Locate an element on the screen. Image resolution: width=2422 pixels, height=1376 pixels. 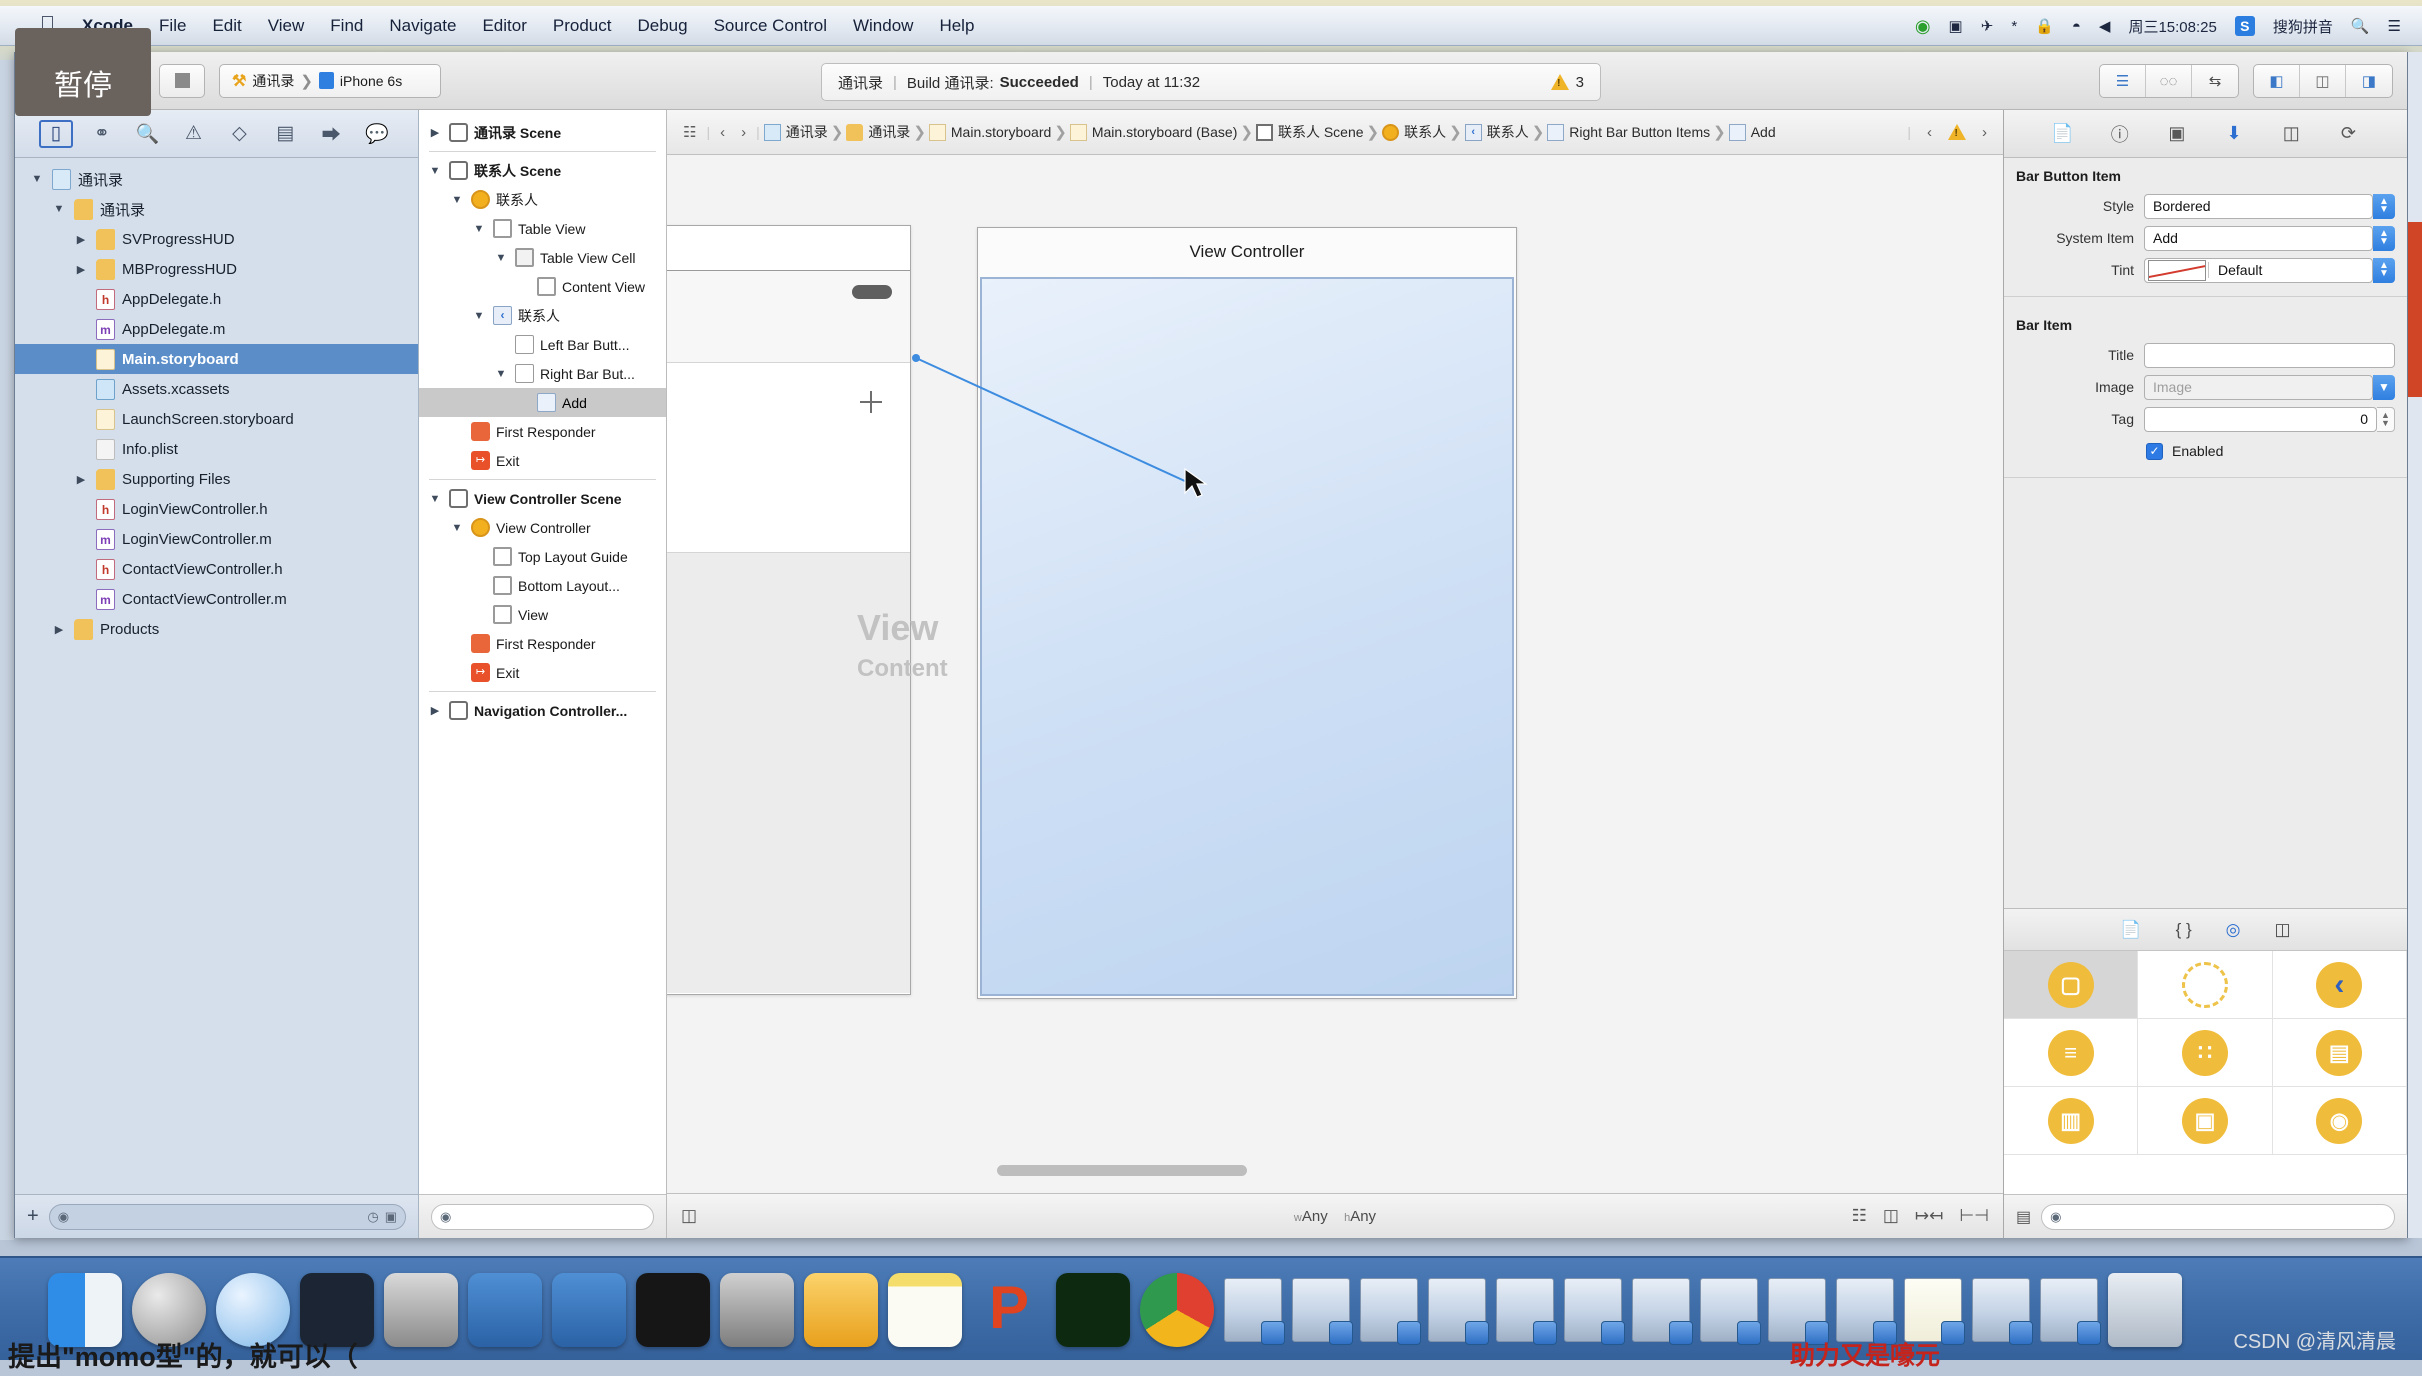
menu-item-edit: Edit is located at coordinates (226, 25).